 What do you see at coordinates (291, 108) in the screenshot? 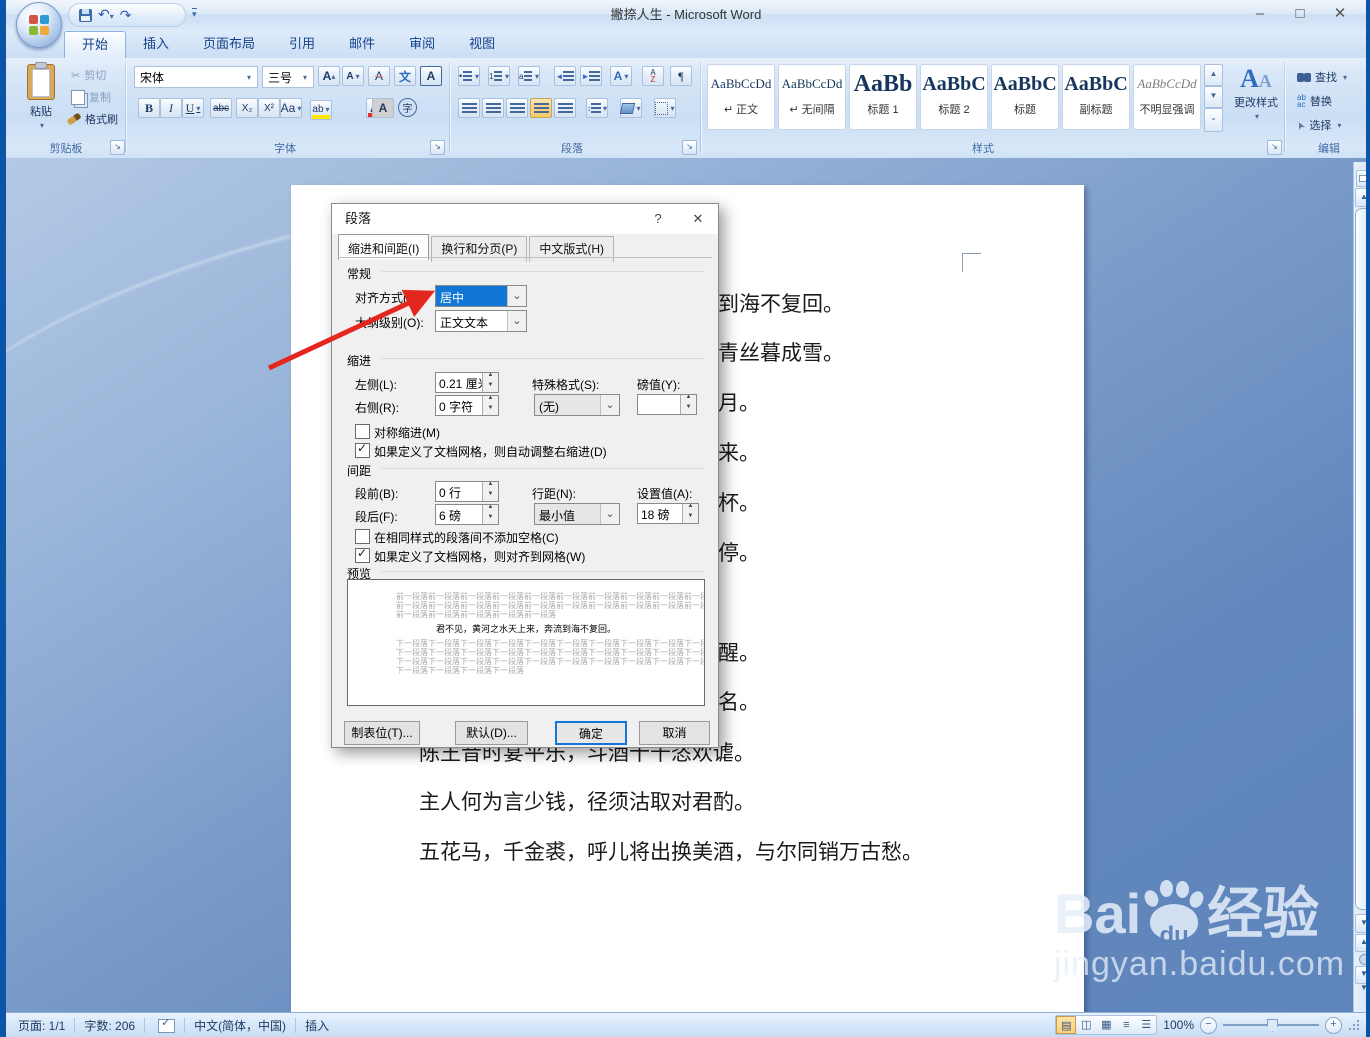
I see `change-case-button: Aa` at bounding box center [291, 108].